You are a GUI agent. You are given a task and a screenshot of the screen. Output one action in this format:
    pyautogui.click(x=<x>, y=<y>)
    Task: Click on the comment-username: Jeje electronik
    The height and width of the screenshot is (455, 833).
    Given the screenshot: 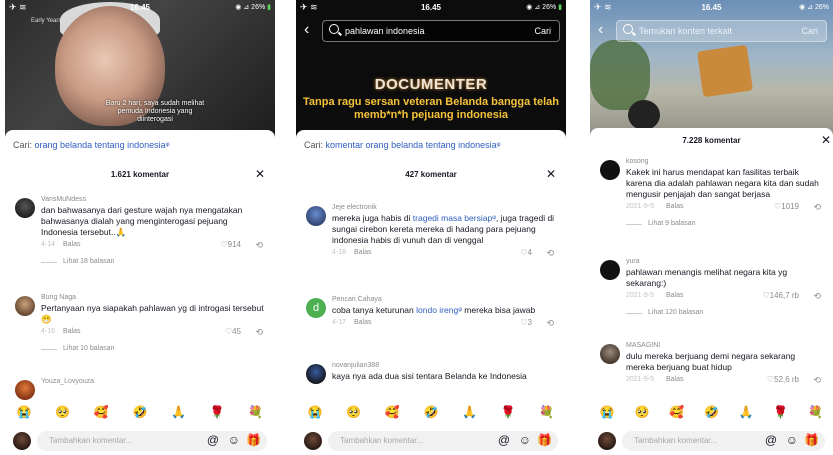 What is the action you would take?
    pyautogui.click(x=444, y=207)
    